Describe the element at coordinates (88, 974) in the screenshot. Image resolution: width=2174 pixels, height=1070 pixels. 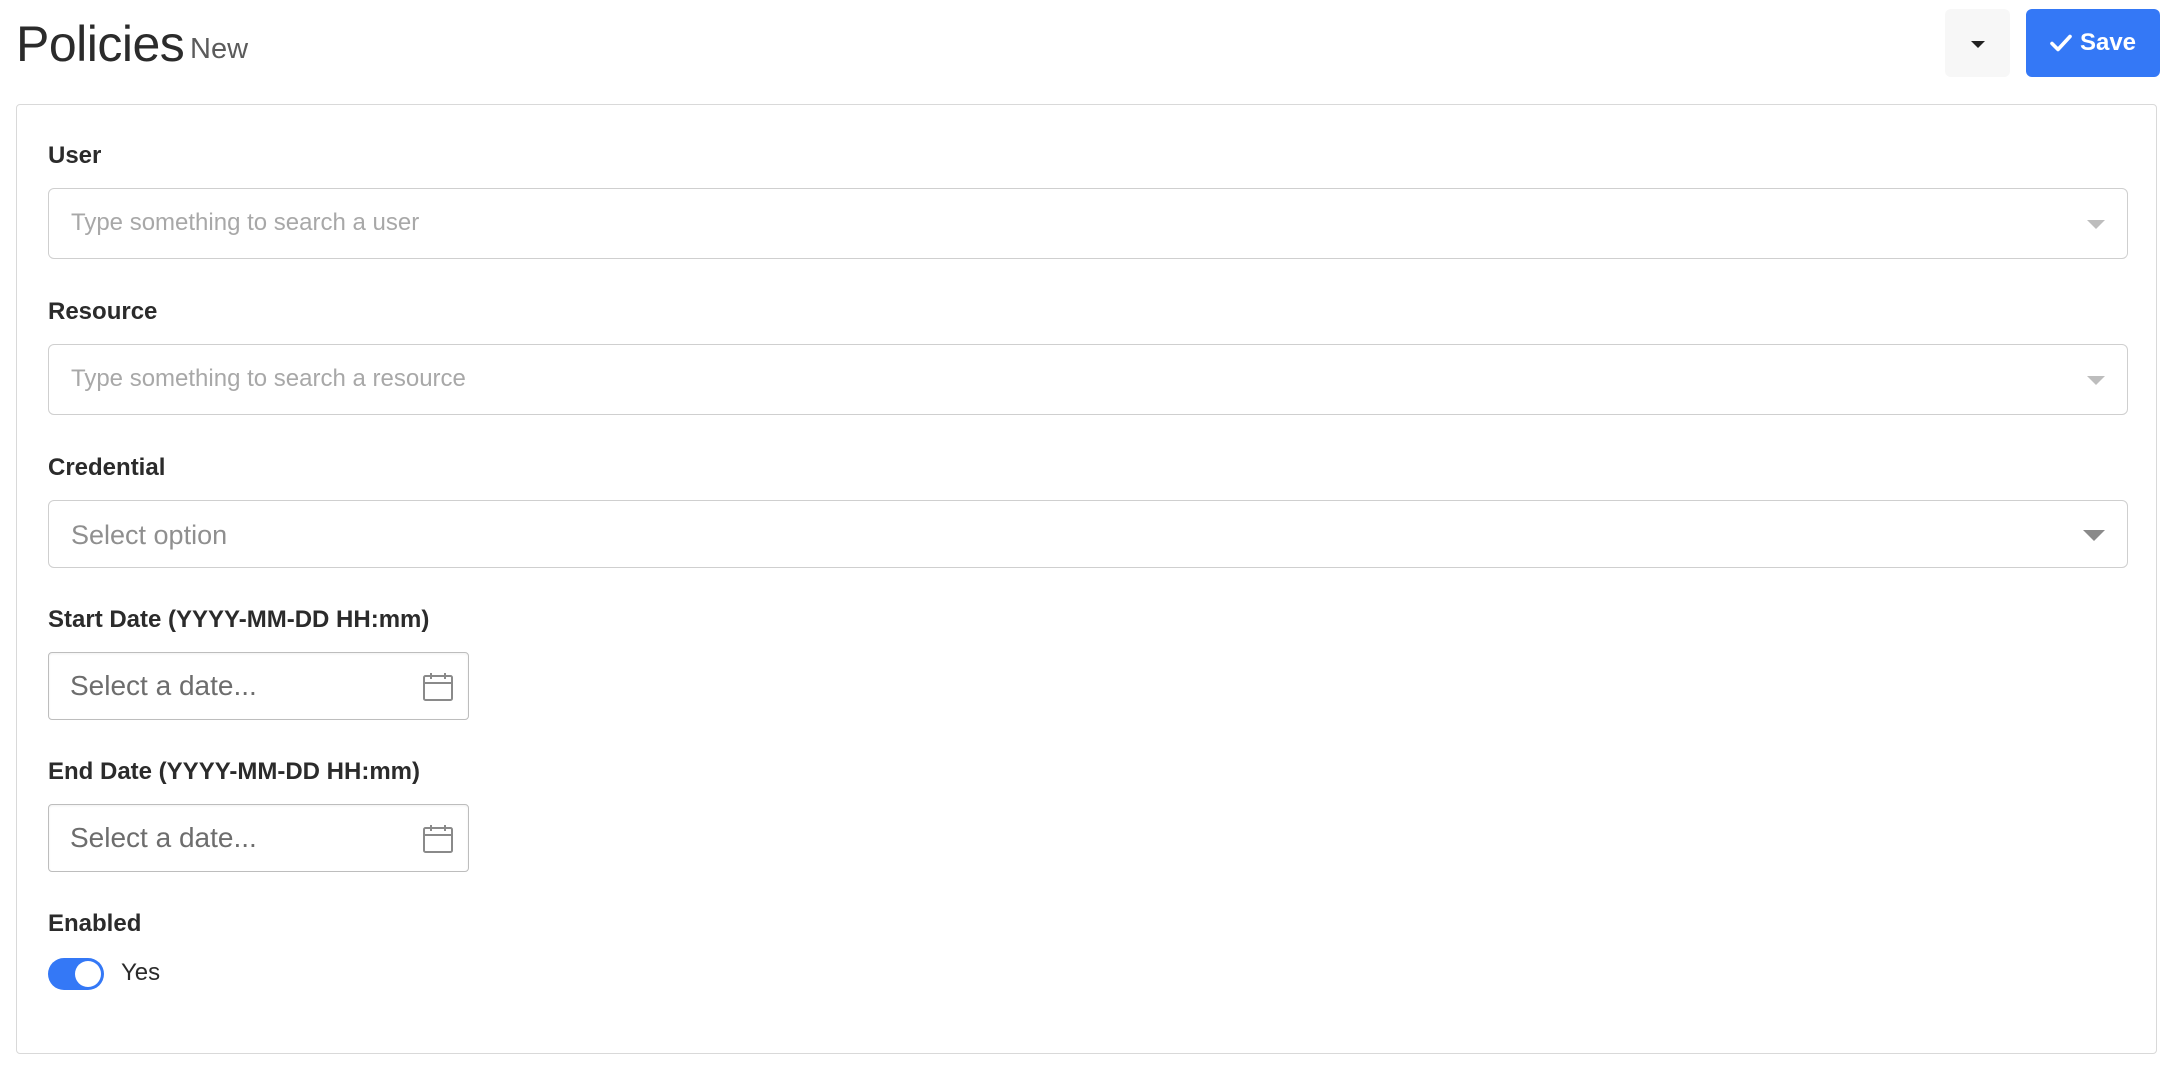
I see `toggle-knob` at that location.